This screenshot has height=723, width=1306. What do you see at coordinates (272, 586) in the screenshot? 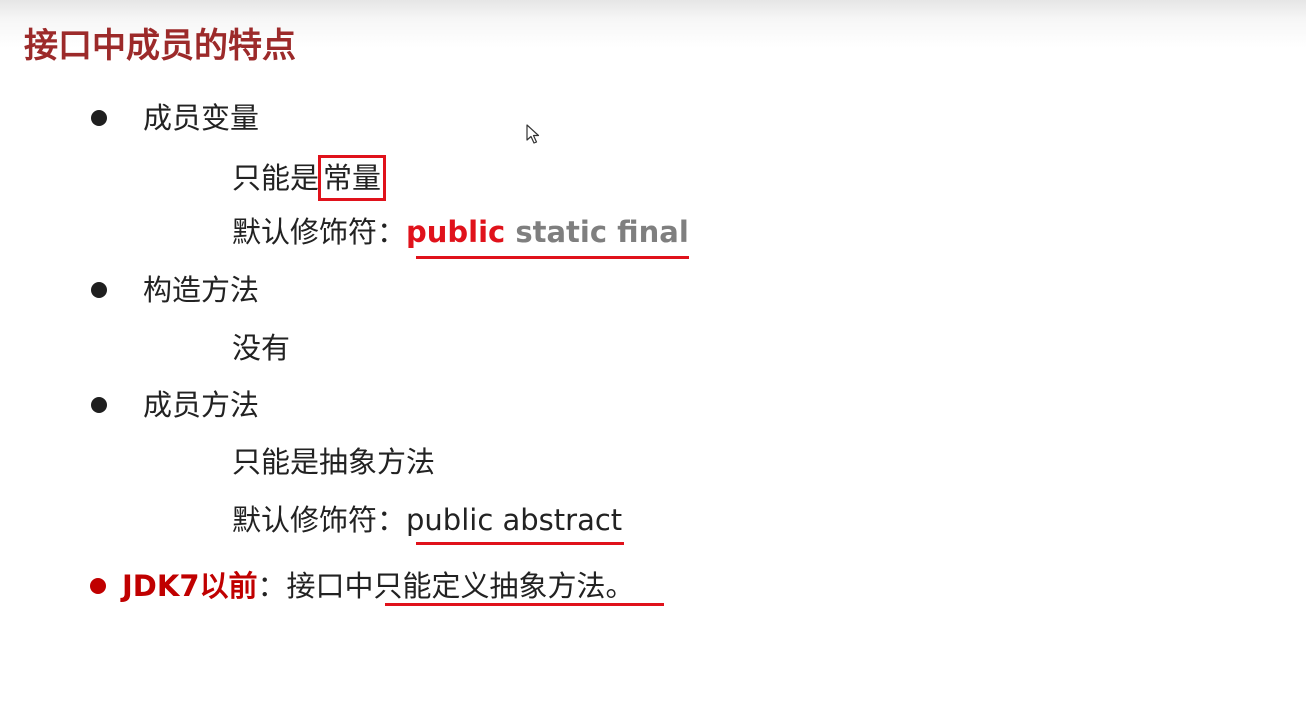
I see `jdk7-colon: ：` at bounding box center [272, 586].